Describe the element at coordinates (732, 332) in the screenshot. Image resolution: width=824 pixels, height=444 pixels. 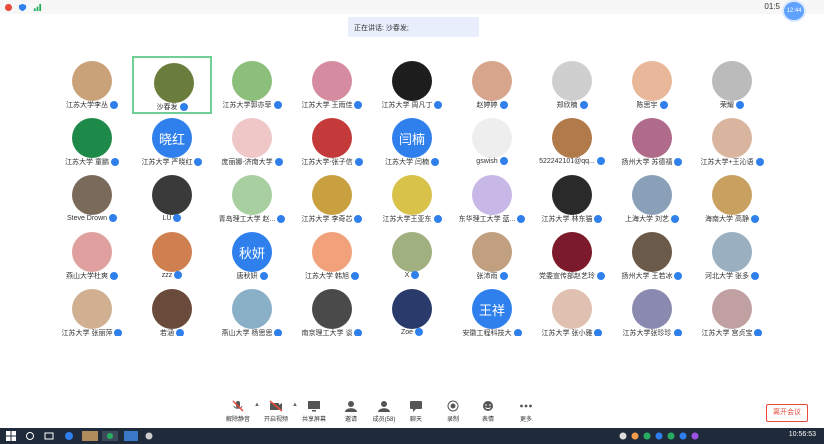
I see `participant-name: 江苏大学 宫贞宝` at that location.